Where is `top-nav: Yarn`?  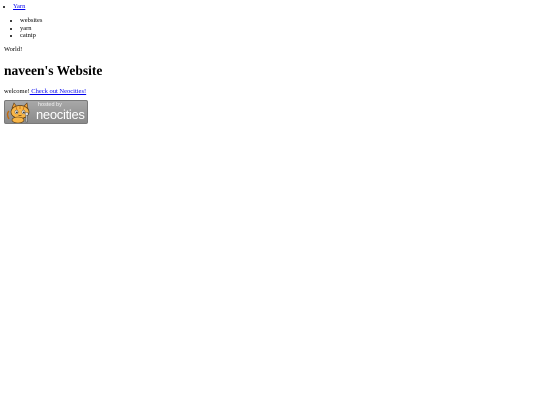
top-nav: Yarn is located at coordinates (274, 7).